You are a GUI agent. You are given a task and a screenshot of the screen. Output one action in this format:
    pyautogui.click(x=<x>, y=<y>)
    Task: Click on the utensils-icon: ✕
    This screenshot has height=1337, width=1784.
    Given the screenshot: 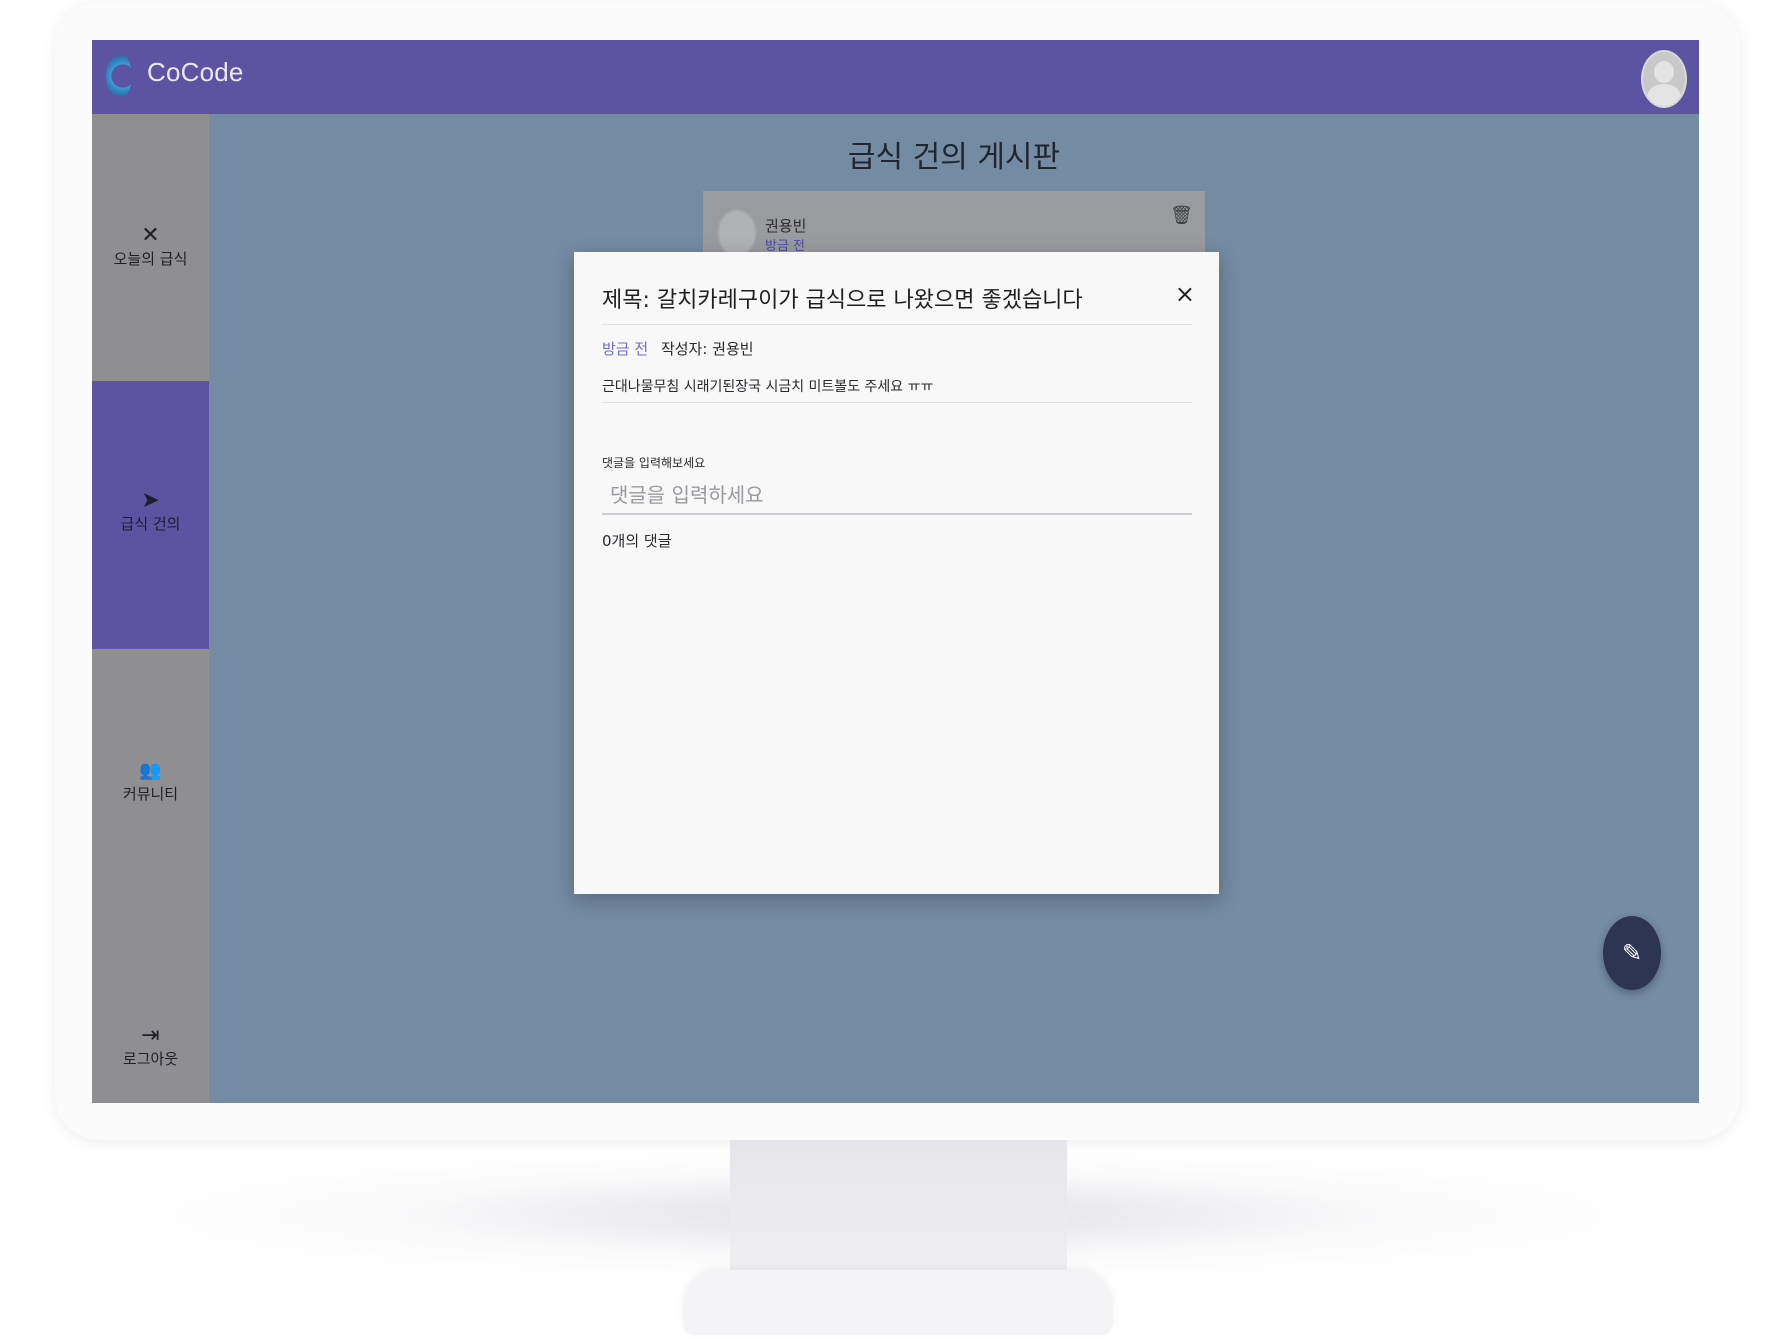 What is the action you would take?
    pyautogui.click(x=150, y=235)
    